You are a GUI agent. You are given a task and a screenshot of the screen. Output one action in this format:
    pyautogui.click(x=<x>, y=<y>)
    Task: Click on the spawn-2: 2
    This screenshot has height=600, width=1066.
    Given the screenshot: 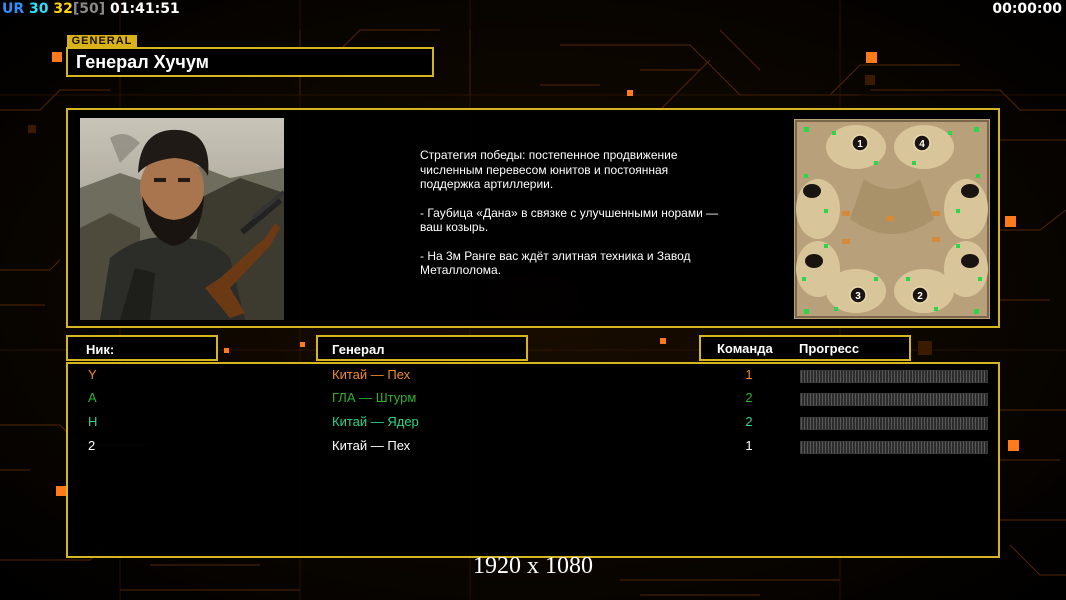 What is the action you would take?
    pyautogui.click(x=920, y=296)
    